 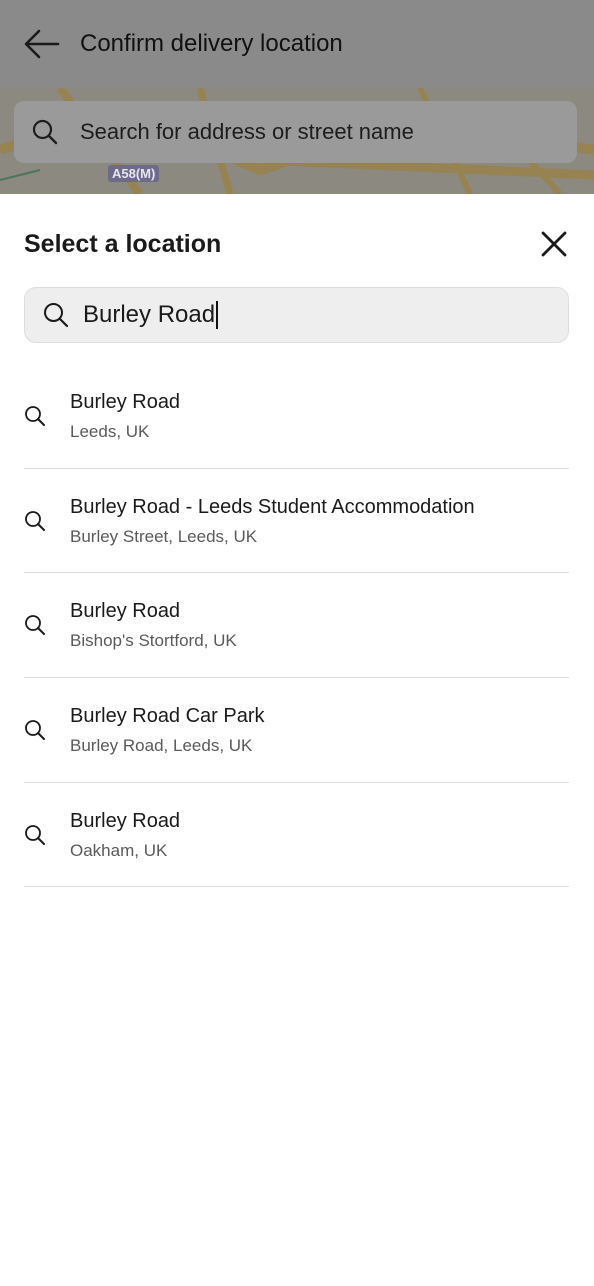 What do you see at coordinates (149, 314) in the screenshot?
I see `search-value: Burley Road` at bounding box center [149, 314].